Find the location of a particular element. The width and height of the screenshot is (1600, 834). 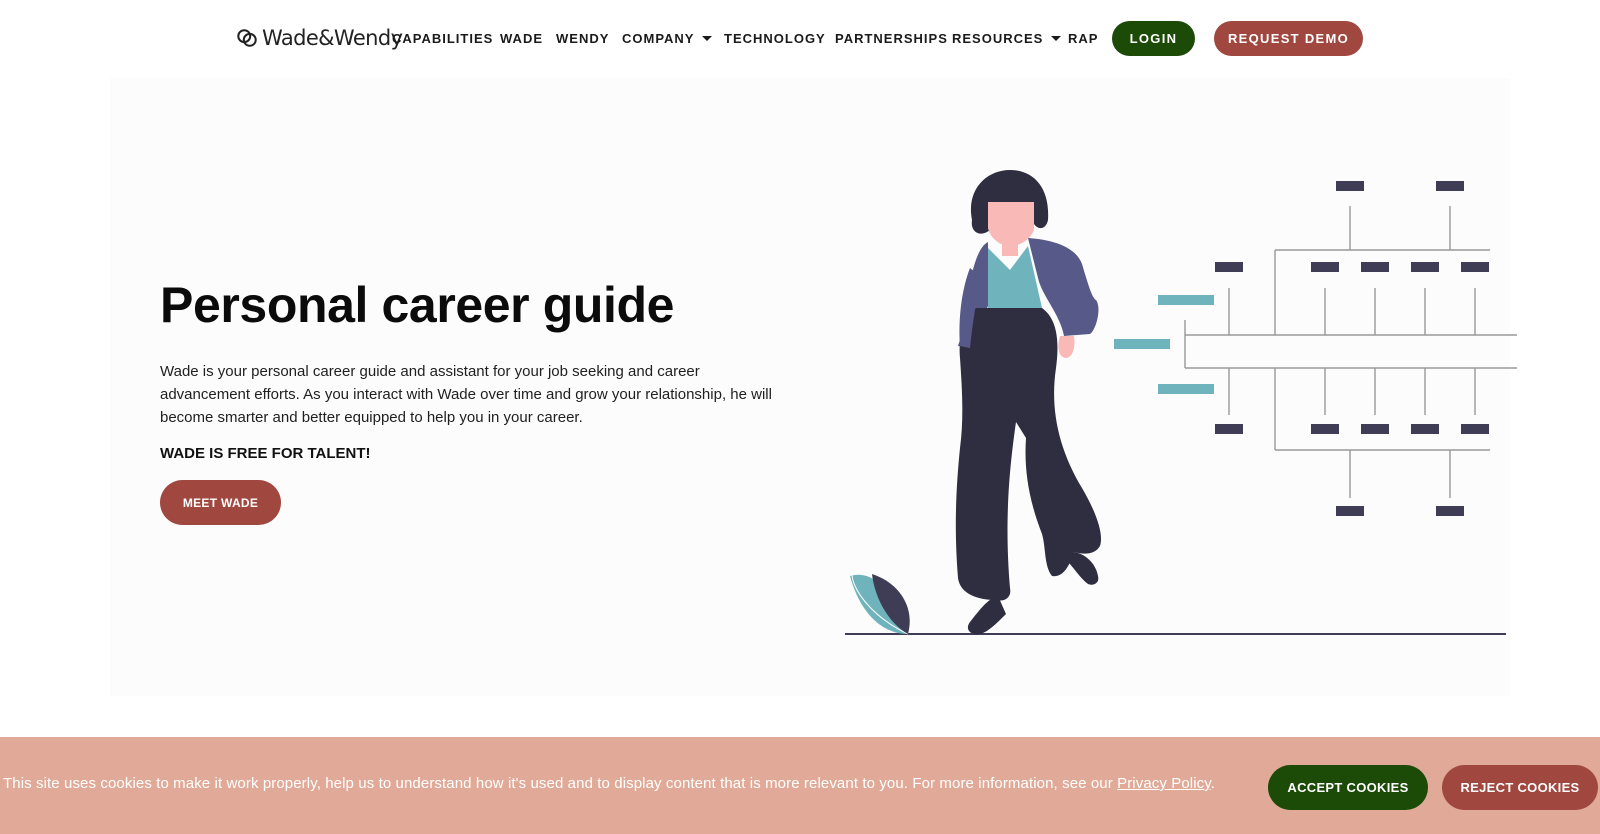

woman-figure is located at coordinates (1028, 402).